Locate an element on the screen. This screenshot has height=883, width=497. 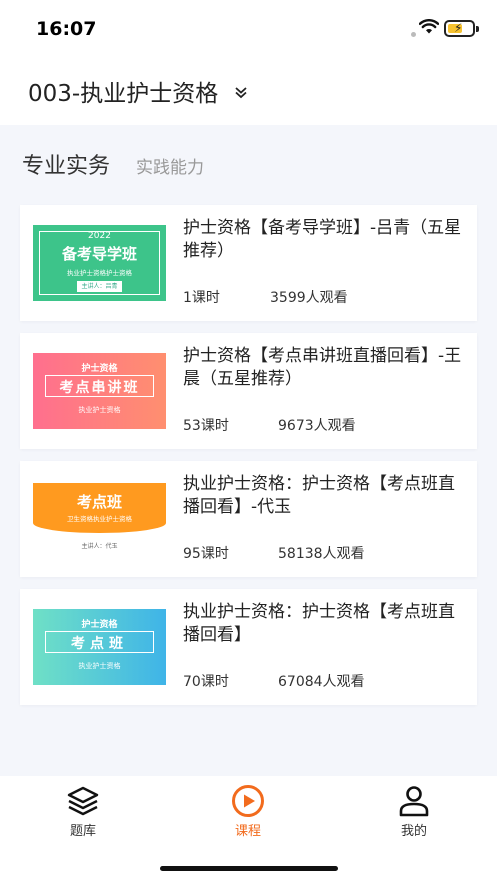
course-meta: 1课时 3599人观看 is located at coordinates (265, 297).